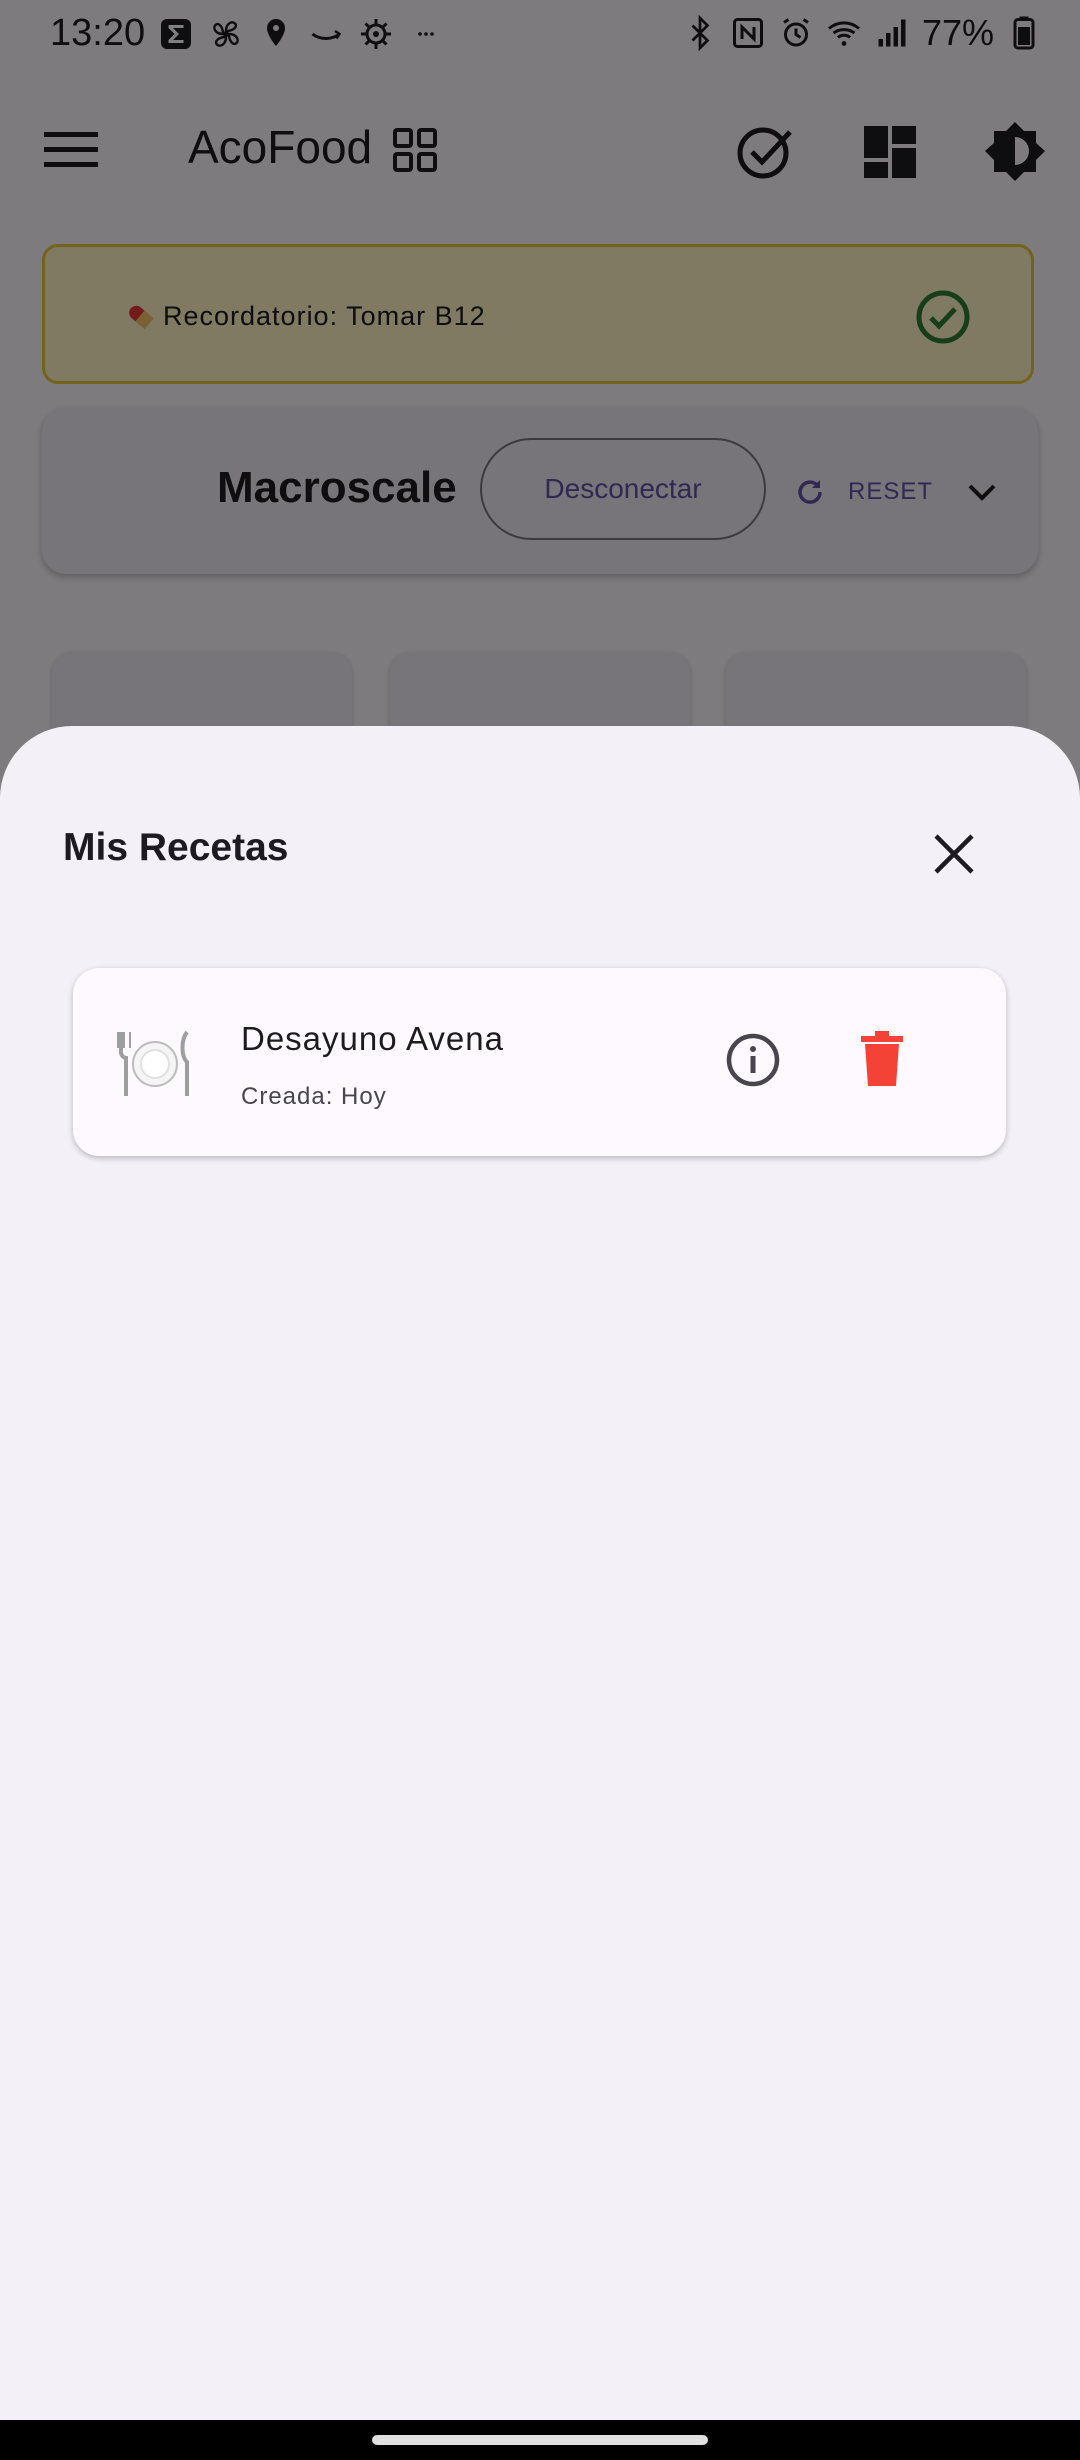  I want to click on delete-icon, so click(882, 1059).